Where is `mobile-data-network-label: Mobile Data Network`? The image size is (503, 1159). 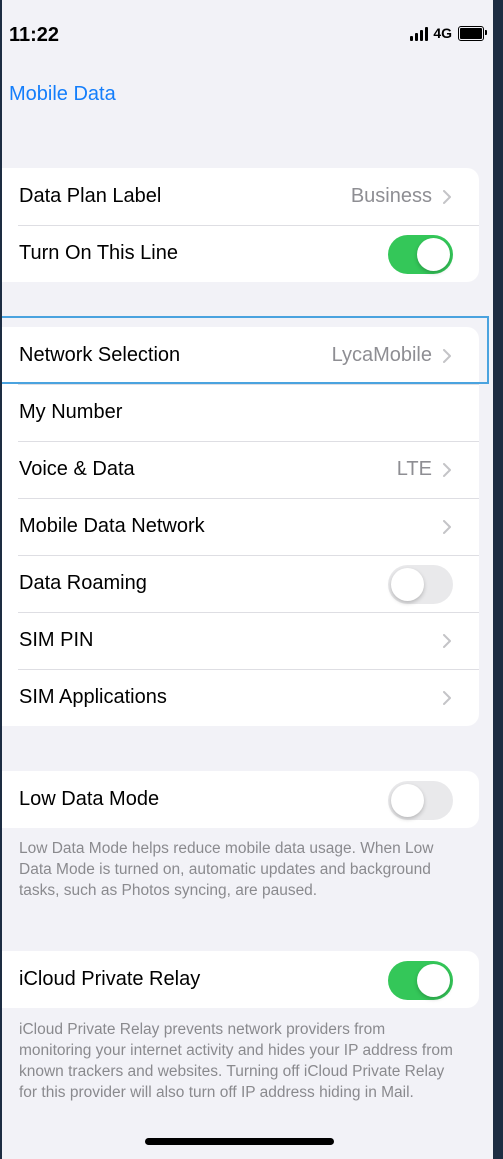 mobile-data-network-label: Mobile Data Network is located at coordinates (112, 526).